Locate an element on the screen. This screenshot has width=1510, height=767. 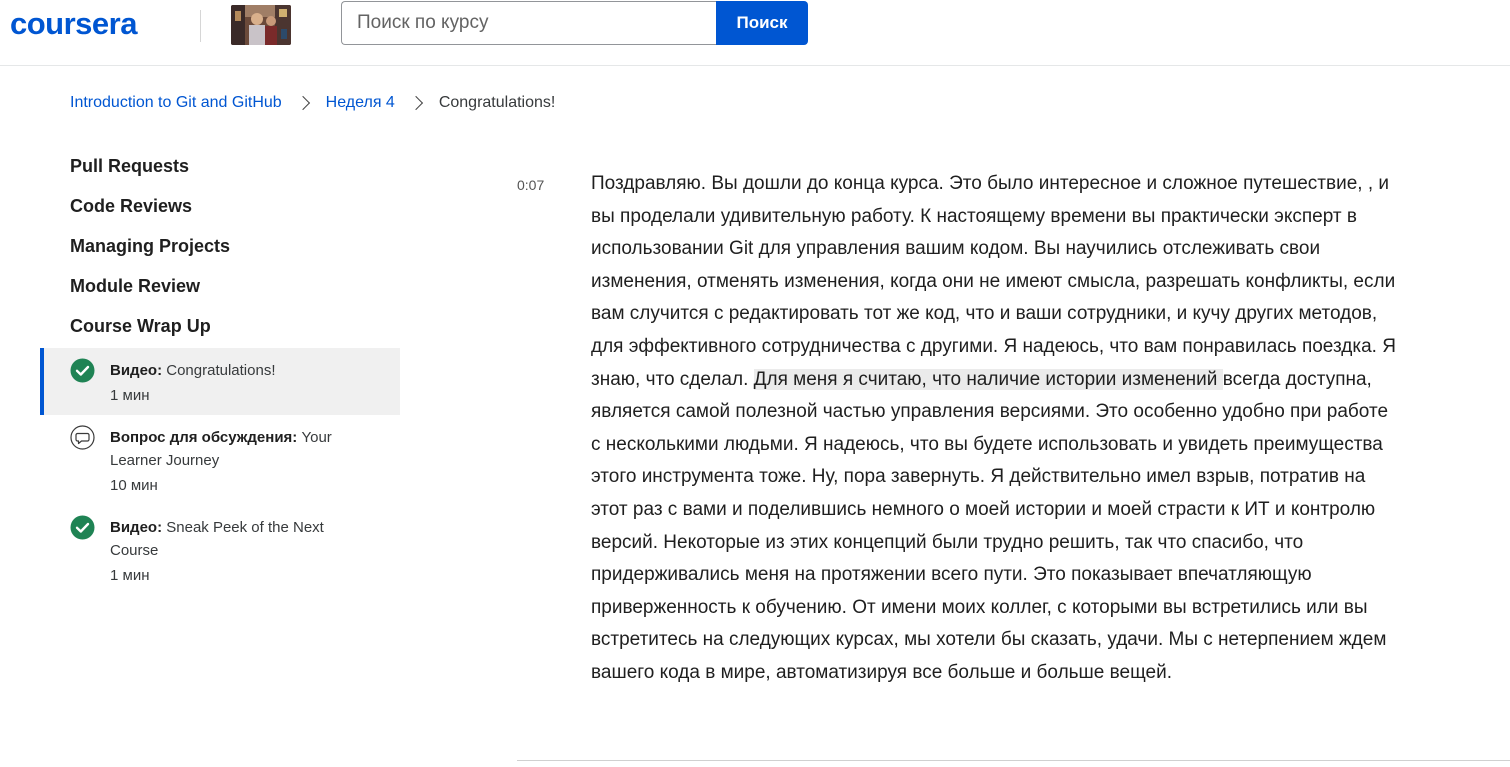
partner-thumbnail-image is located at coordinates (261, 25).